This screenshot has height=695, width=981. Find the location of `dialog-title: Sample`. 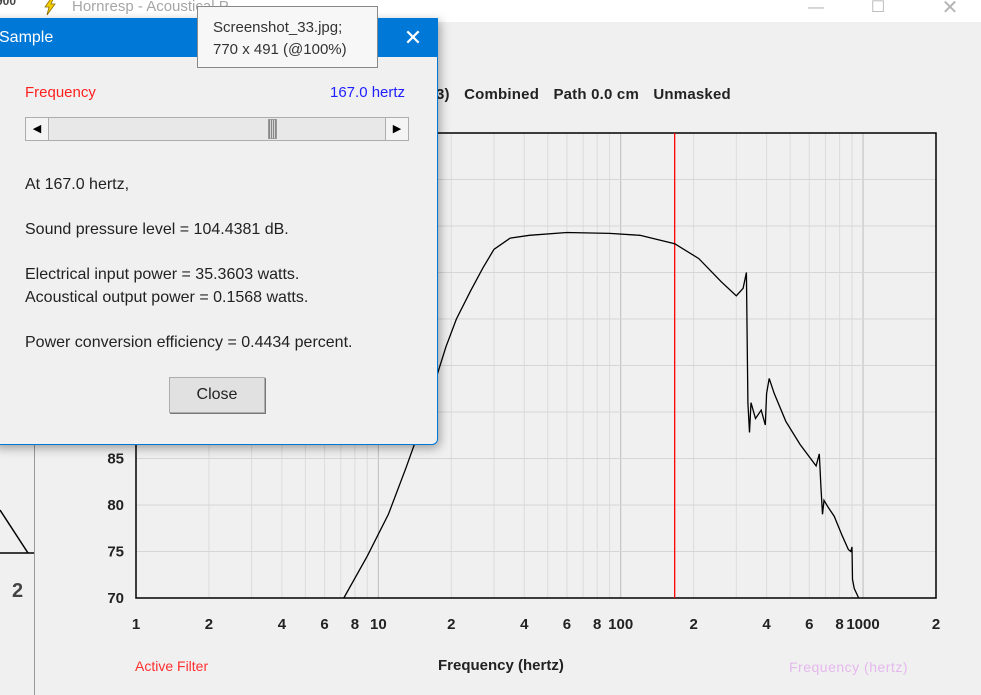

dialog-title: Sample is located at coordinates (27, 37).